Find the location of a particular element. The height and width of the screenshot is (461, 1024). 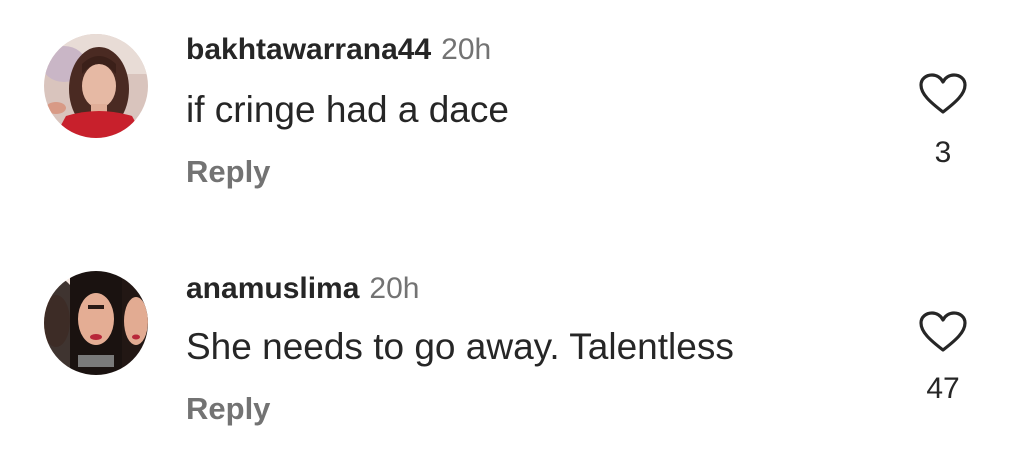

username: bakhtawarrana44 is located at coordinates (308, 49).